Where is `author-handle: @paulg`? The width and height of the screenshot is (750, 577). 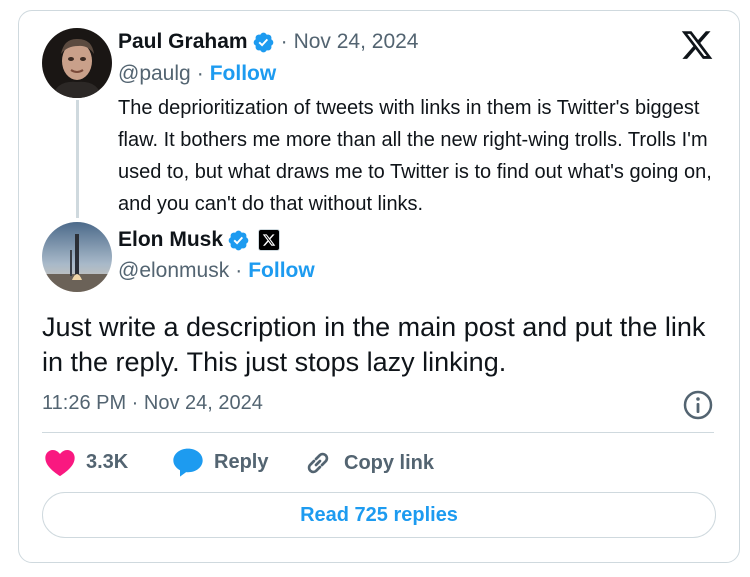
author-handle: @paulg is located at coordinates (154, 74).